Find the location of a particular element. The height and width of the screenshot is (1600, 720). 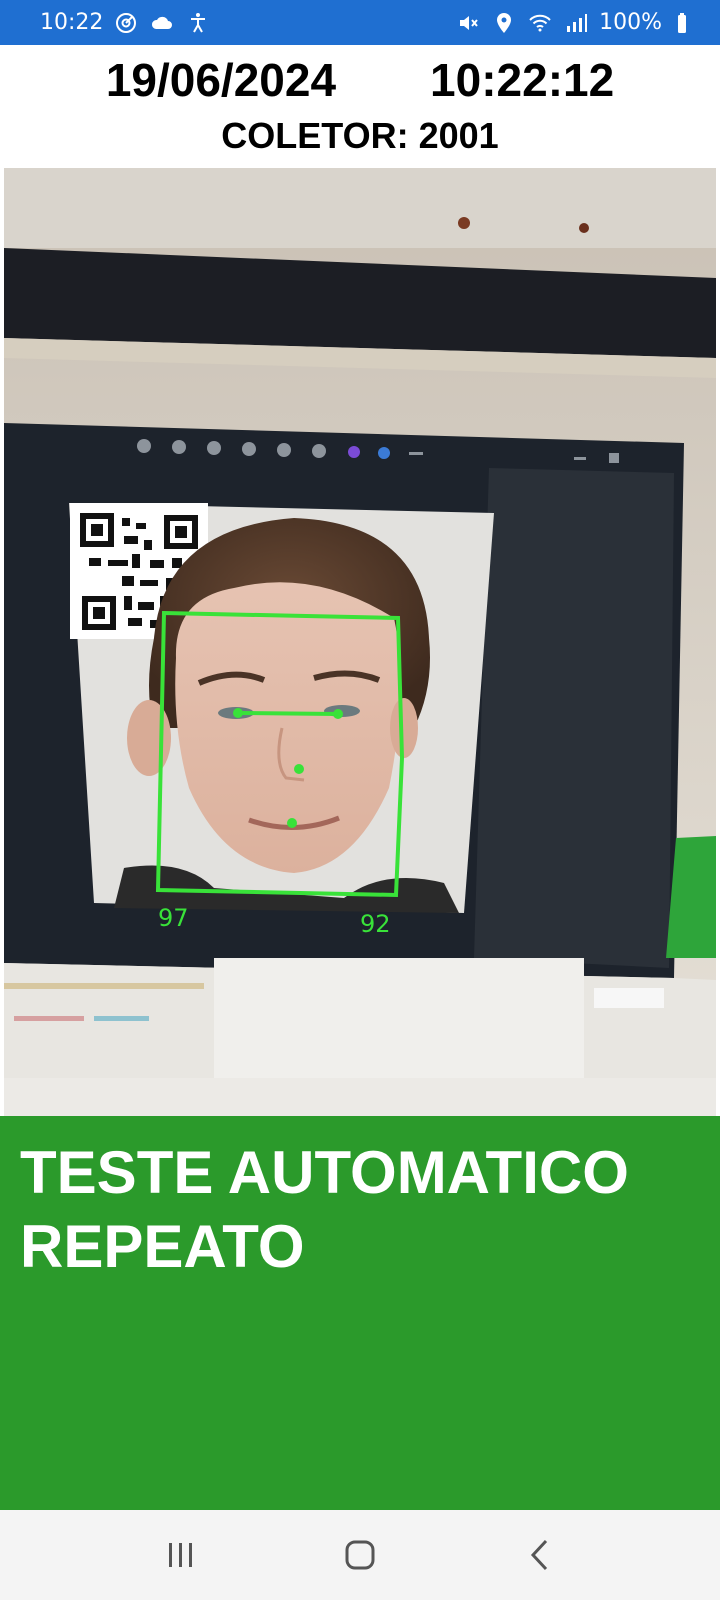

result-line-2: REPEATO is located at coordinates (162, 1246).